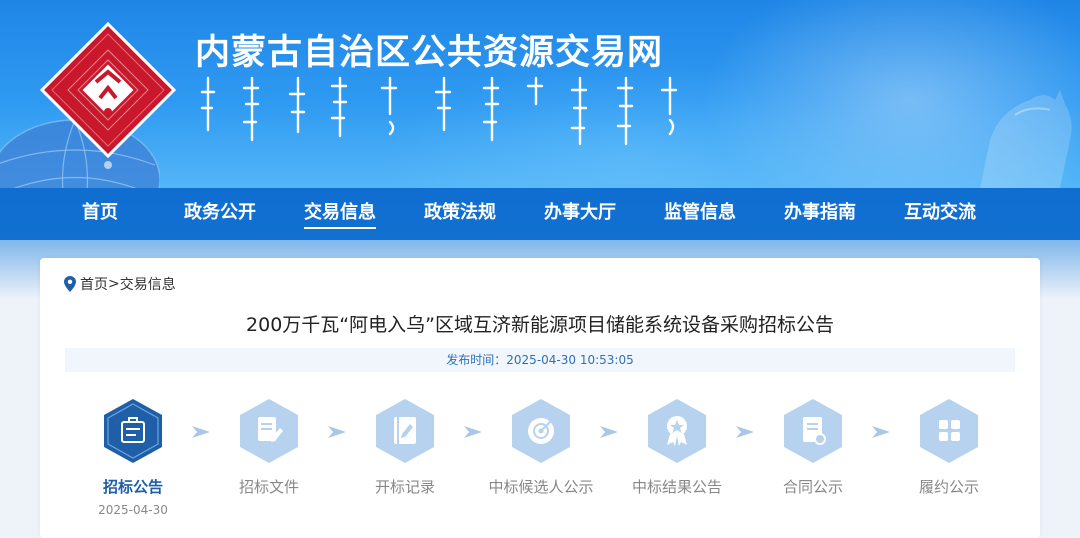  Describe the element at coordinates (94, 284) in the screenshot. I see `breadcrumb-home-link: 首页` at that location.